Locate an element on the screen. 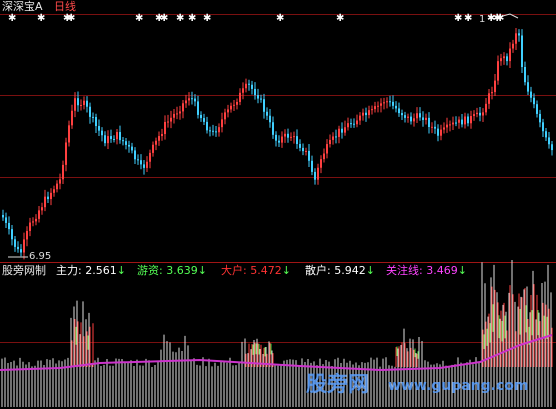  legend-value: 3.469 is located at coordinates (442, 270).